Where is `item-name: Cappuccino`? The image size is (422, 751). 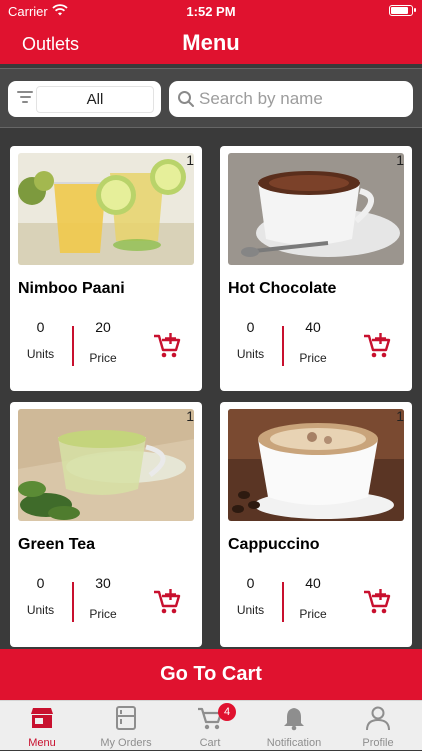
item-name: Cappuccino is located at coordinates (274, 544).